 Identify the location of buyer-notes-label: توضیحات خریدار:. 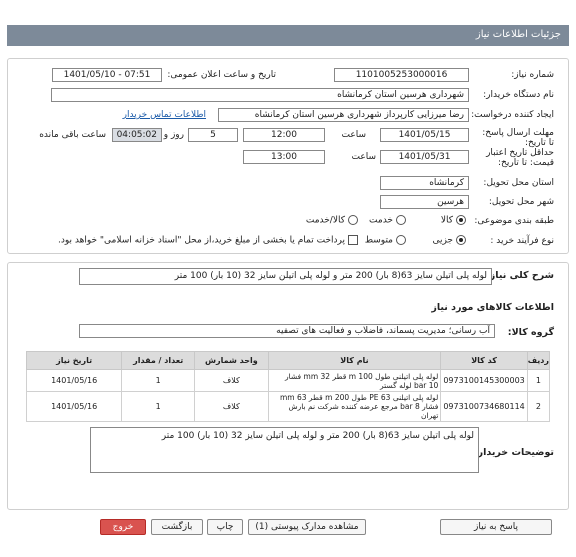
(513, 452).